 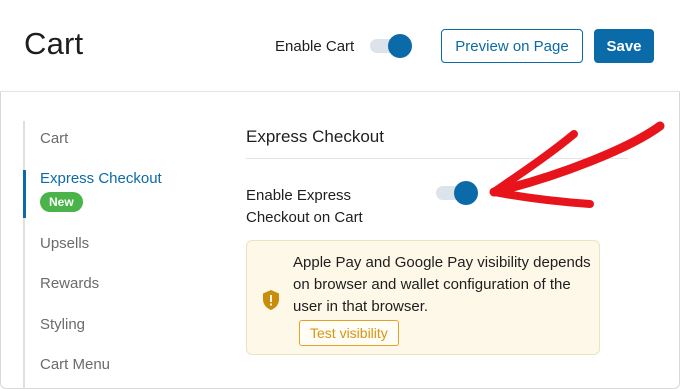 What do you see at coordinates (315, 136) in the screenshot?
I see `section-title: Express Checkout` at bounding box center [315, 136].